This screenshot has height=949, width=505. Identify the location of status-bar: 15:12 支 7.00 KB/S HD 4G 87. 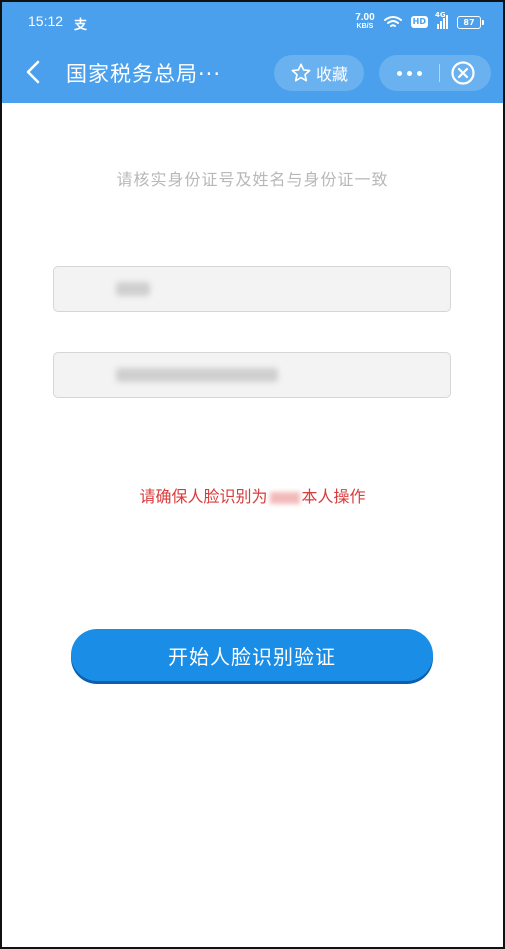
(252, 22).